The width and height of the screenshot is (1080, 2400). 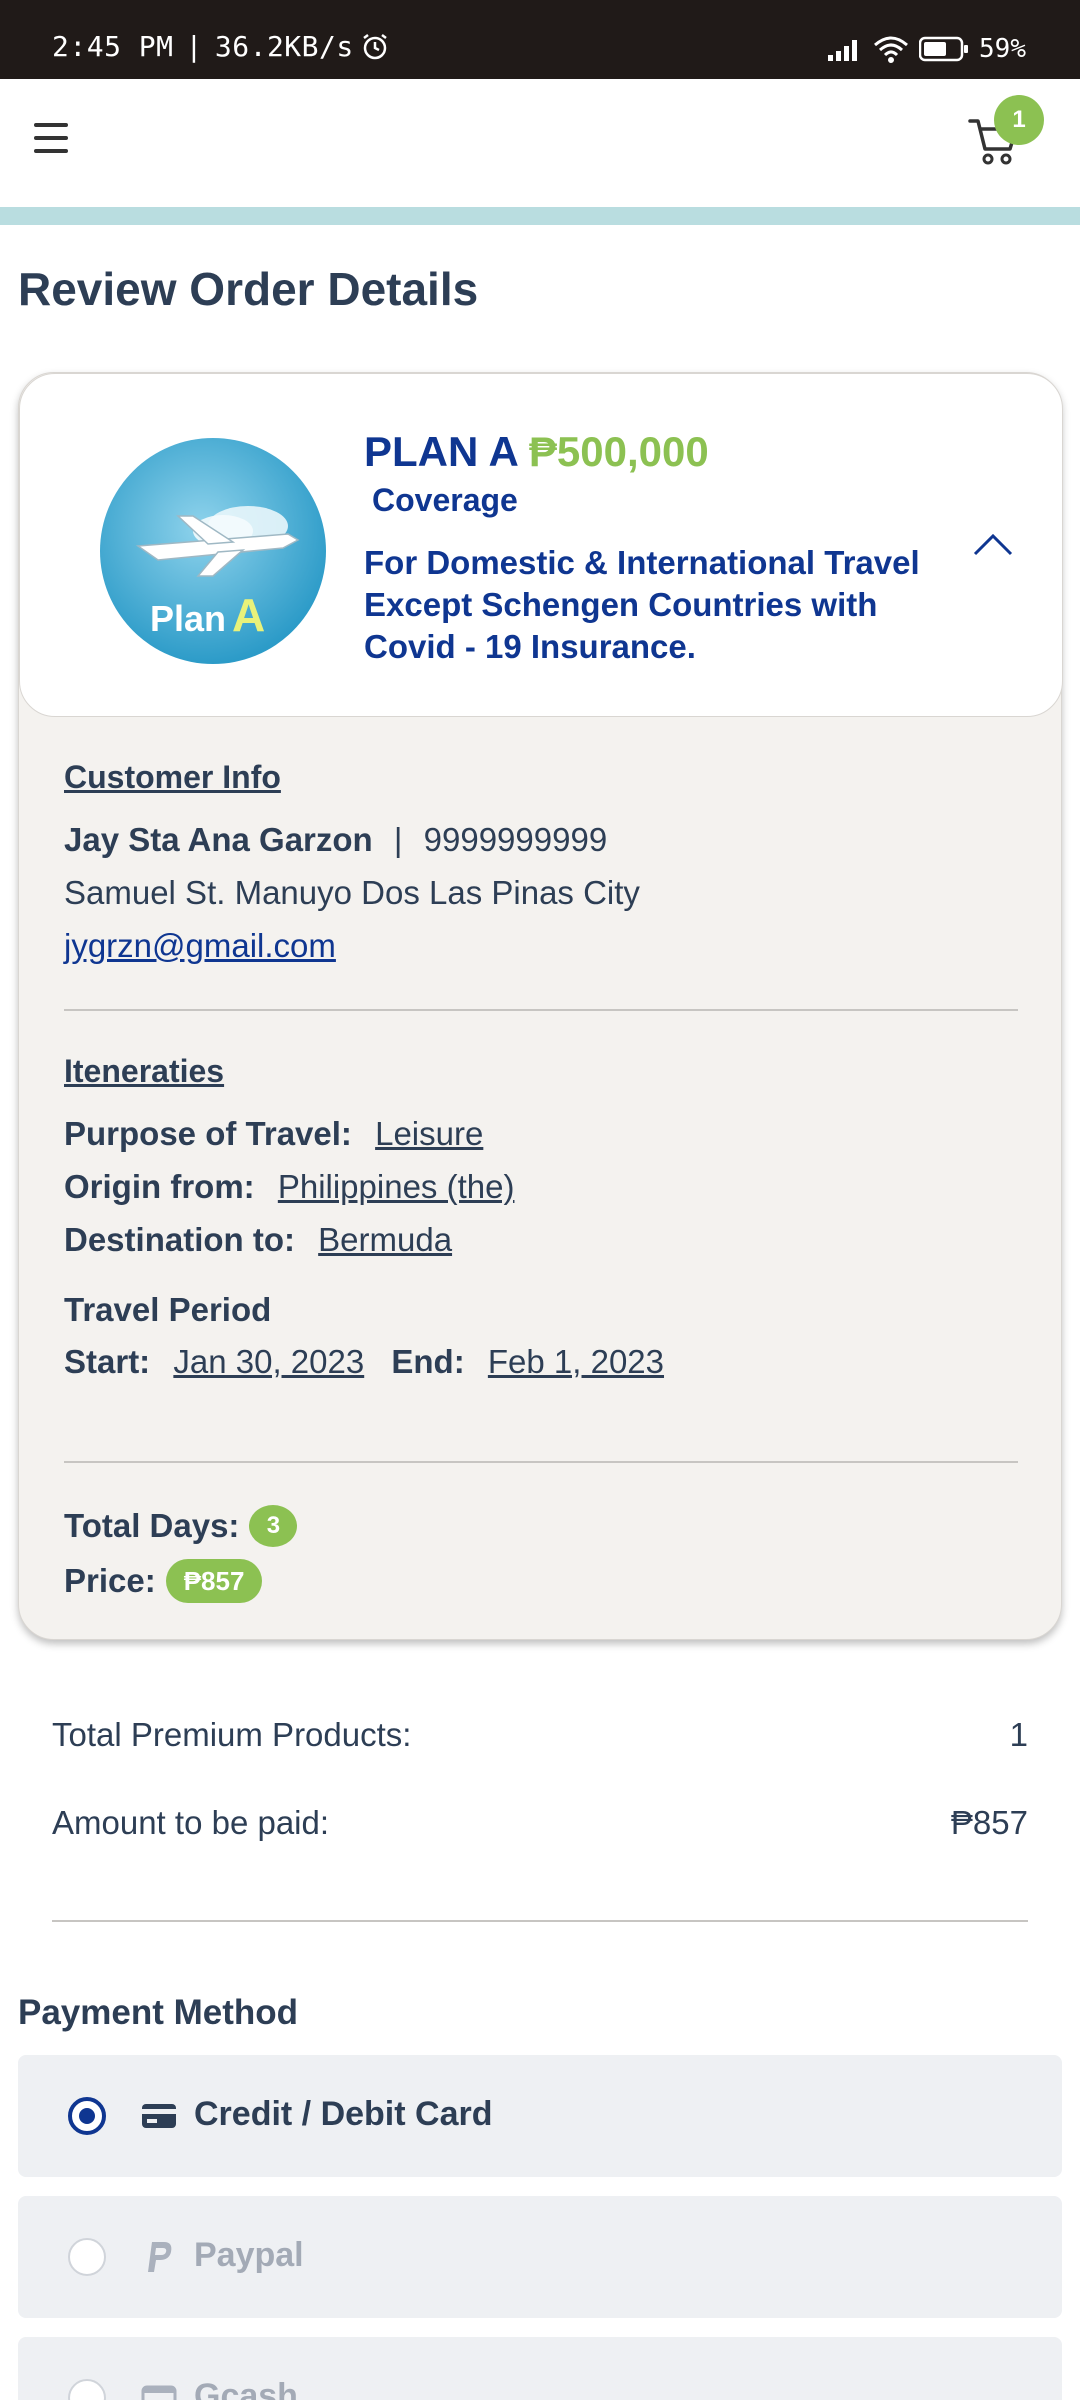 I want to click on total-products-row: Total Premium Products: 1, so click(x=540, y=1735).